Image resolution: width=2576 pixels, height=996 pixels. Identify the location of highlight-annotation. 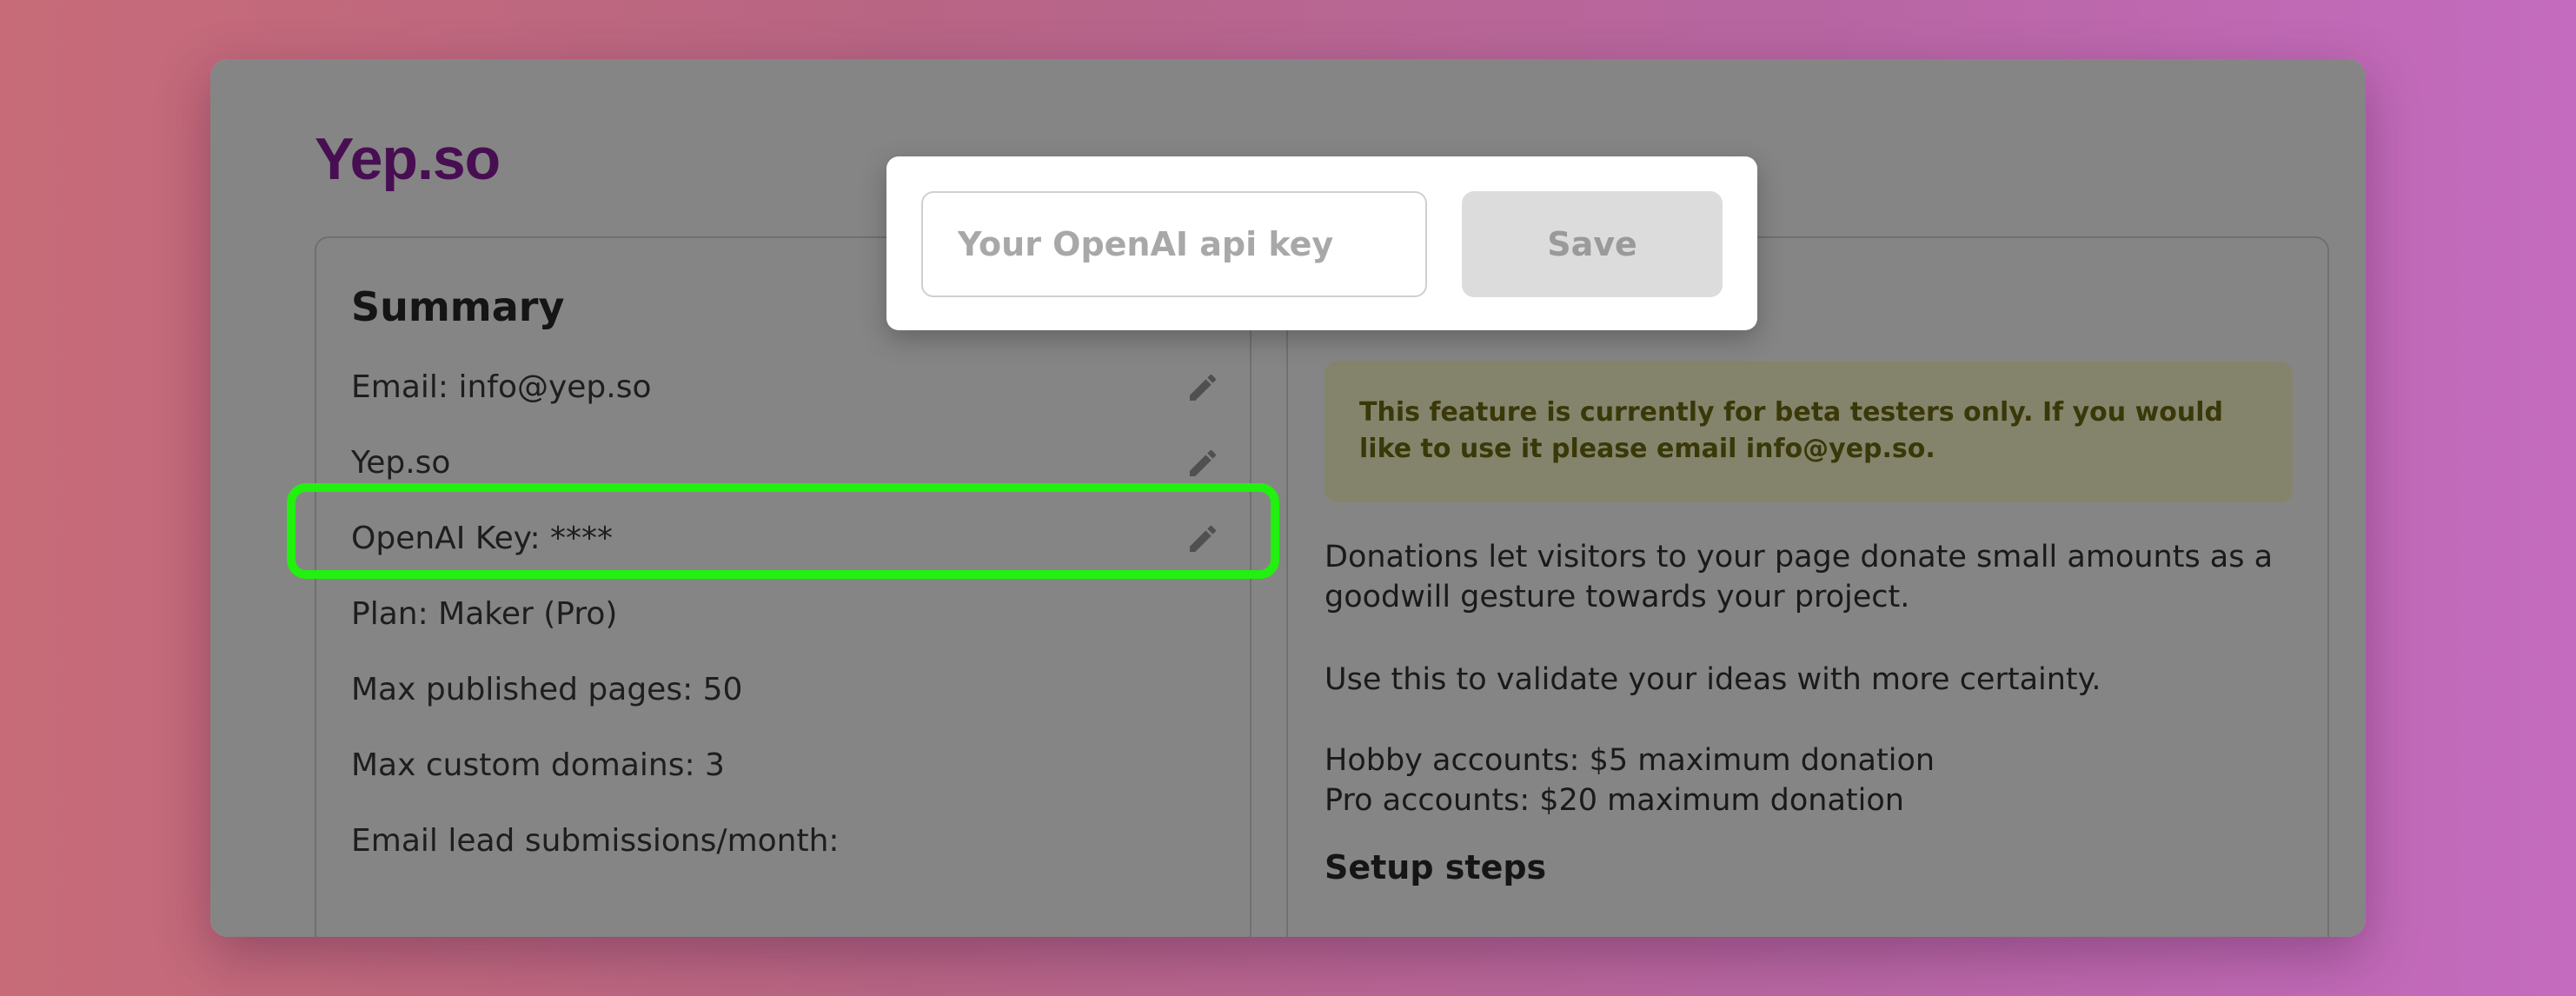
(783, 531).